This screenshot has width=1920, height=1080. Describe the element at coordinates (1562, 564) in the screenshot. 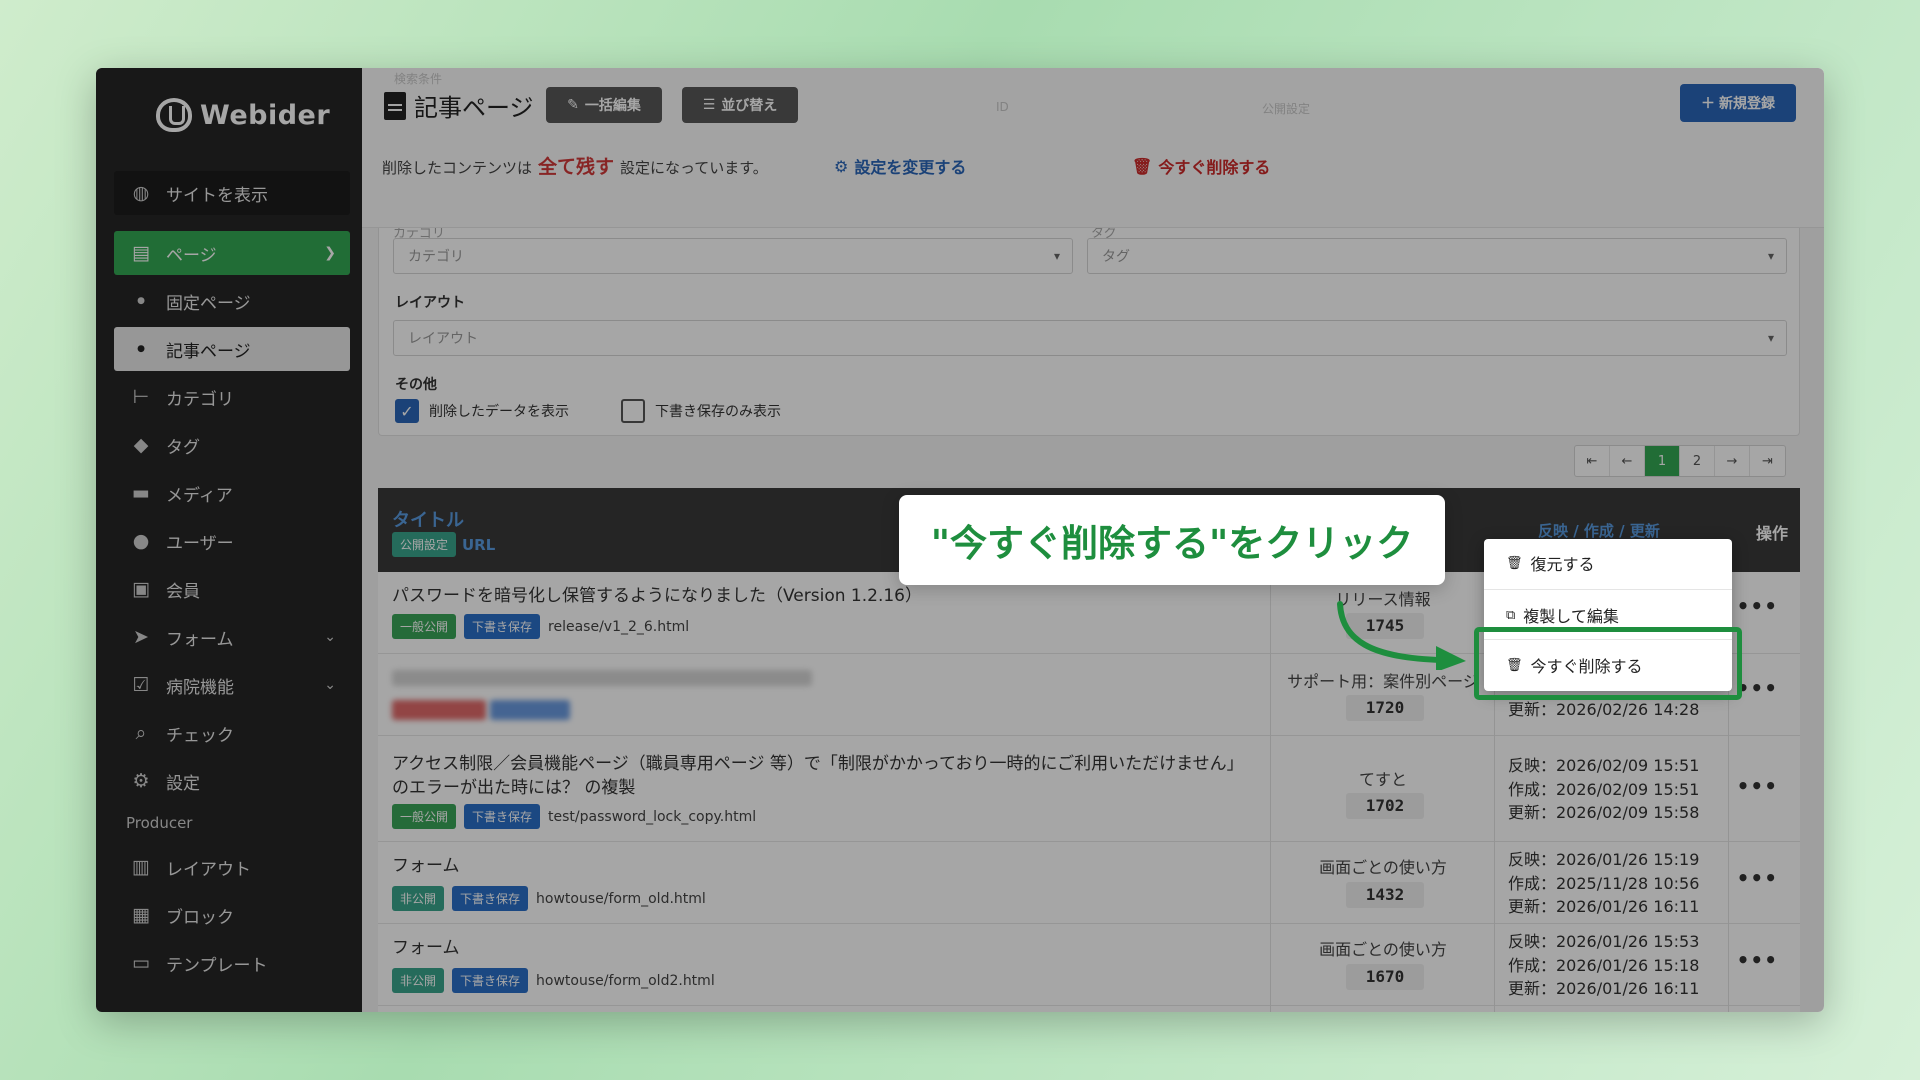

I see `restore-label: 復元する` at that location.